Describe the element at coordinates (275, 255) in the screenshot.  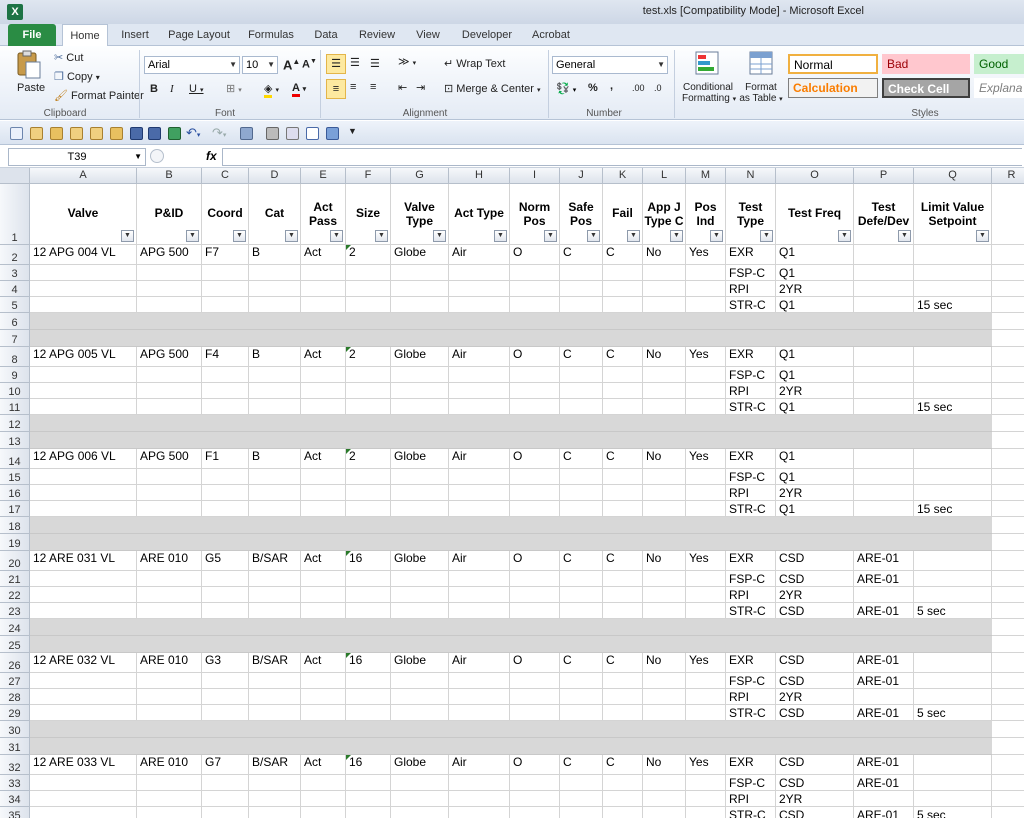
I see `cell-cat: B` at that location.